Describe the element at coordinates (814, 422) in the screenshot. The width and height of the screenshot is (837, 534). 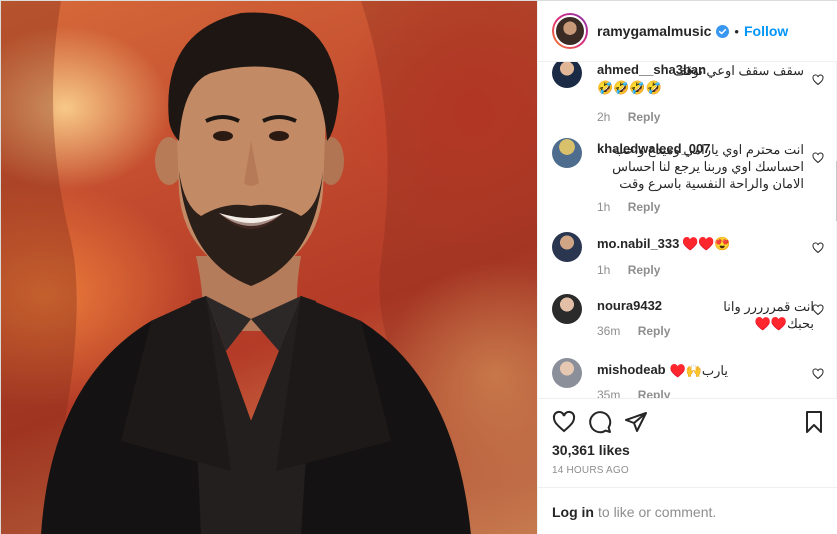
I see `save-bookmark-icon` at that location.